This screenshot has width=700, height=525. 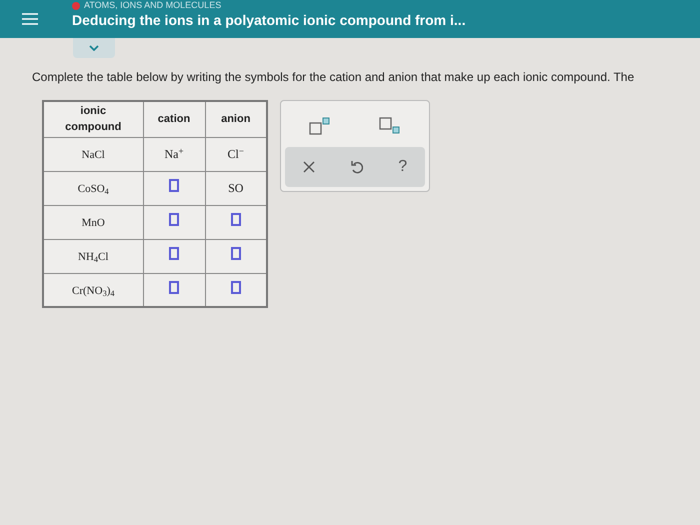 I want to click on compound-formula: NH$_{4}$Cl, so click(x=93, y=257).